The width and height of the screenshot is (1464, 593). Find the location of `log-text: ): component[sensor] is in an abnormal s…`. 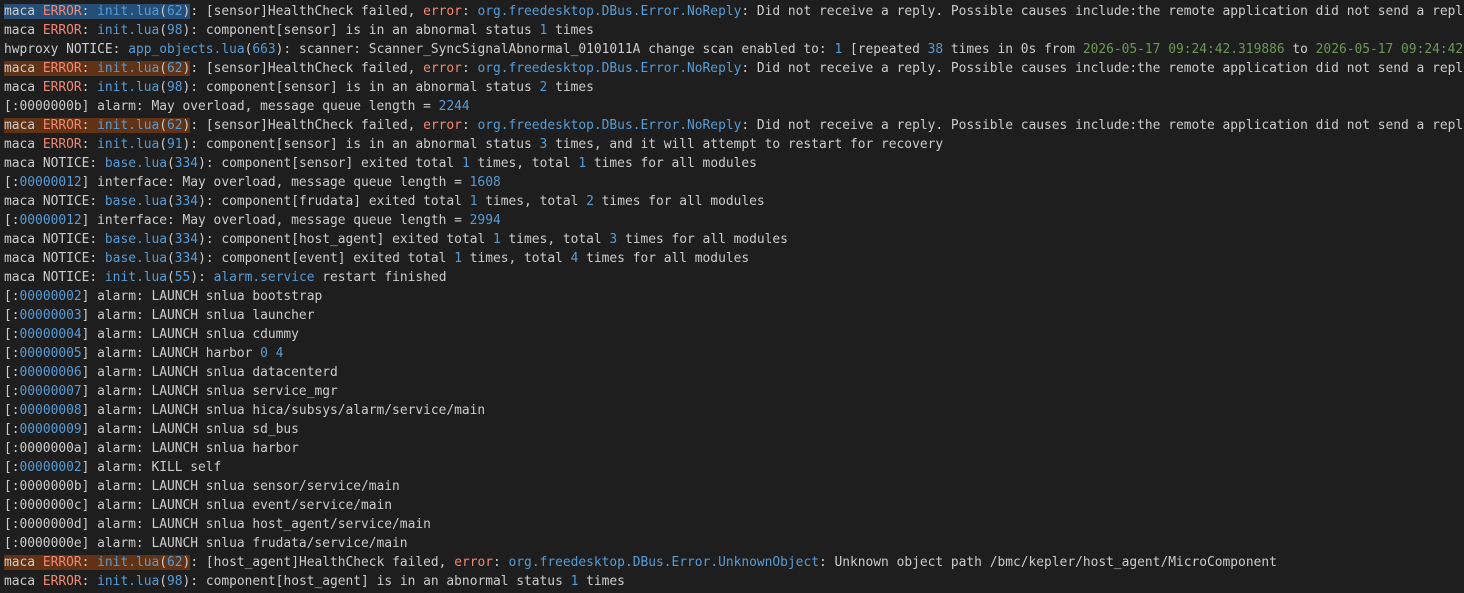

log-text: ): component[sensor] is in an abnormal s… is located at coordinates (361, 144).